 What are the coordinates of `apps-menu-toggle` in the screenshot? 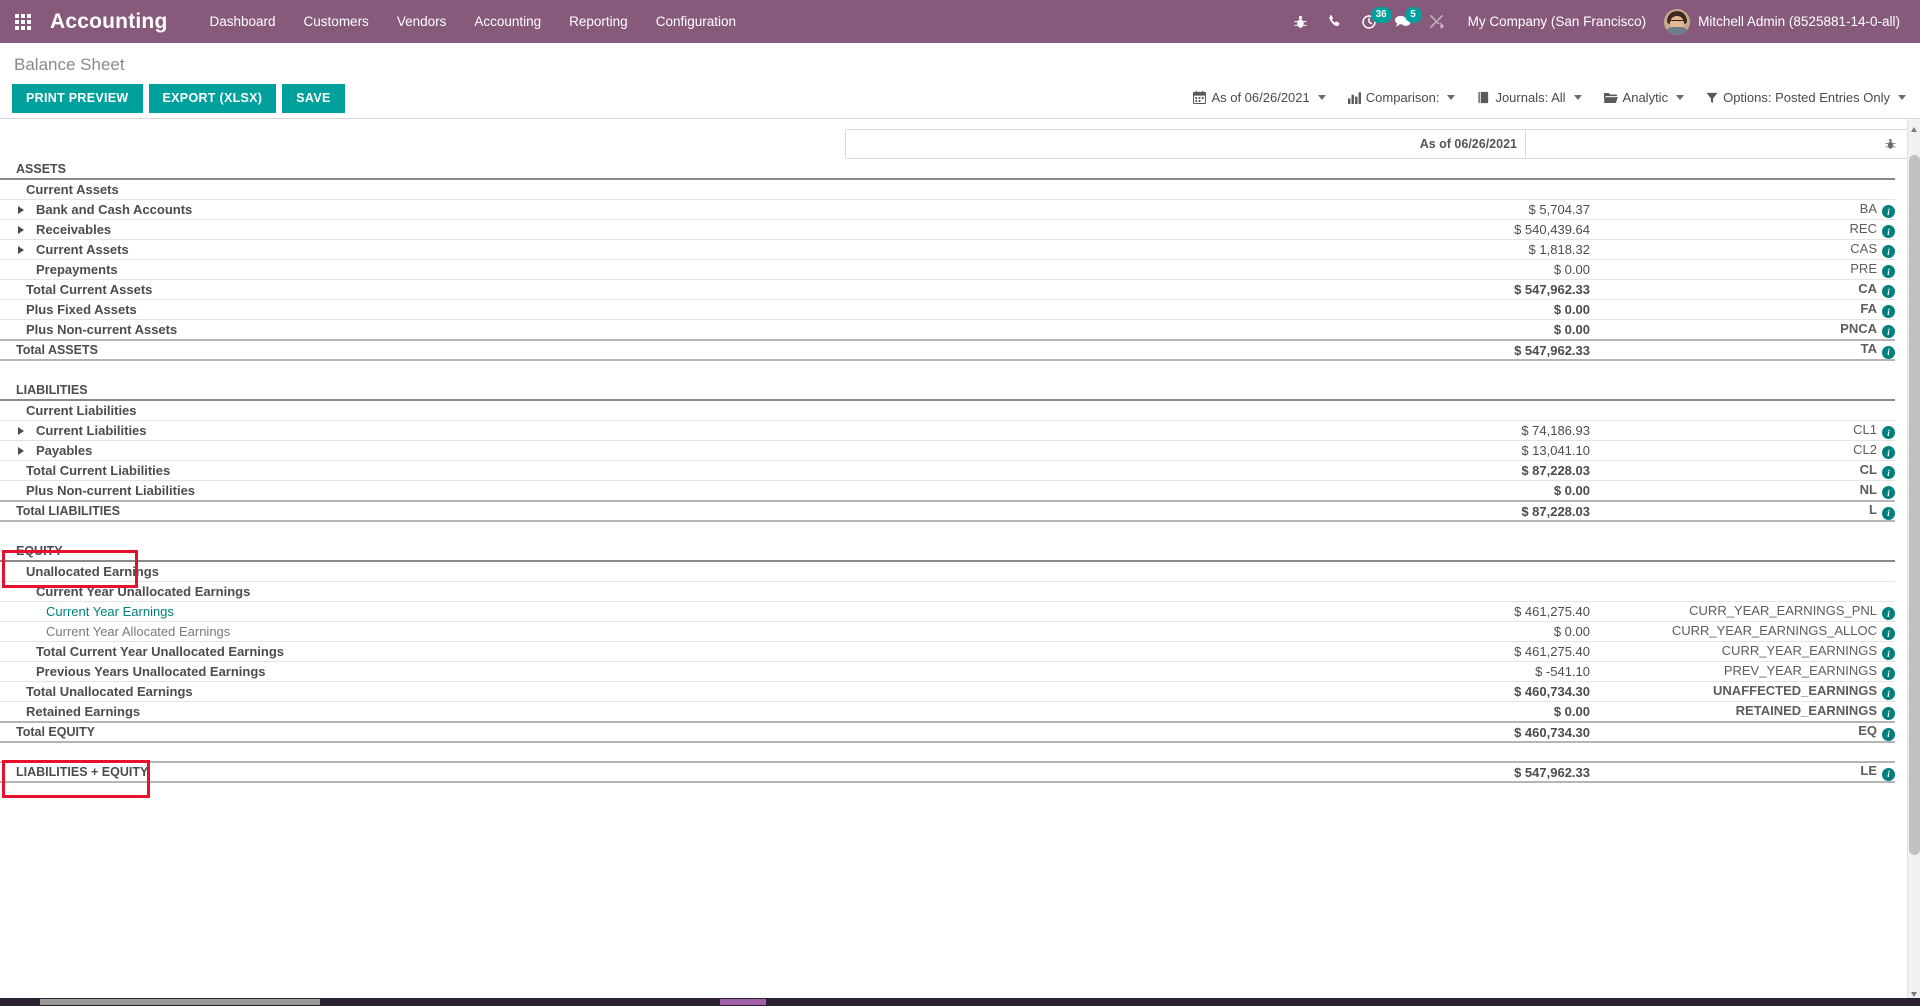 It's located at (23, 21).